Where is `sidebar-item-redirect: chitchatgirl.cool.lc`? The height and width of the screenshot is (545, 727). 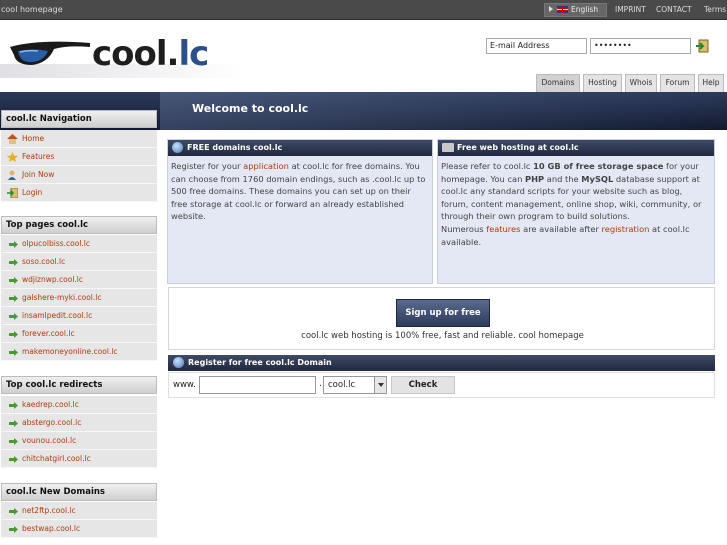
sidebar-item-redirect: chitchatgirl.cool.lc is located at coordinates (79, 459).